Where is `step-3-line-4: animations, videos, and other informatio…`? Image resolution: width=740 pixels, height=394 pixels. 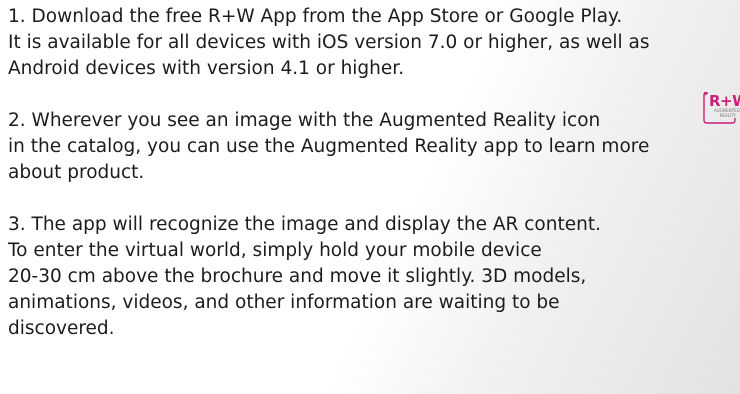 step-3-line-4: animations, videos, and other informatio… is located at coordinates (284, 302).